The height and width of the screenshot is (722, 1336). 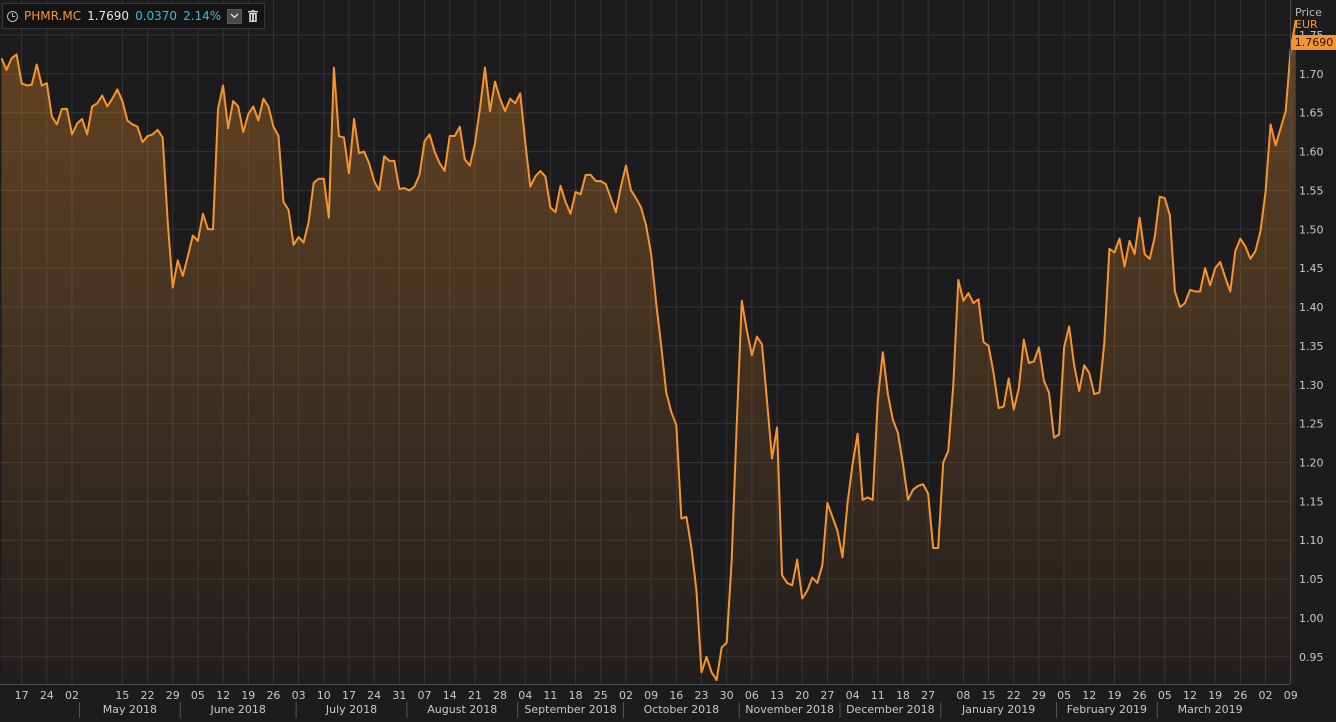 I want to click on clock-icon, so click(x=12, y=16).